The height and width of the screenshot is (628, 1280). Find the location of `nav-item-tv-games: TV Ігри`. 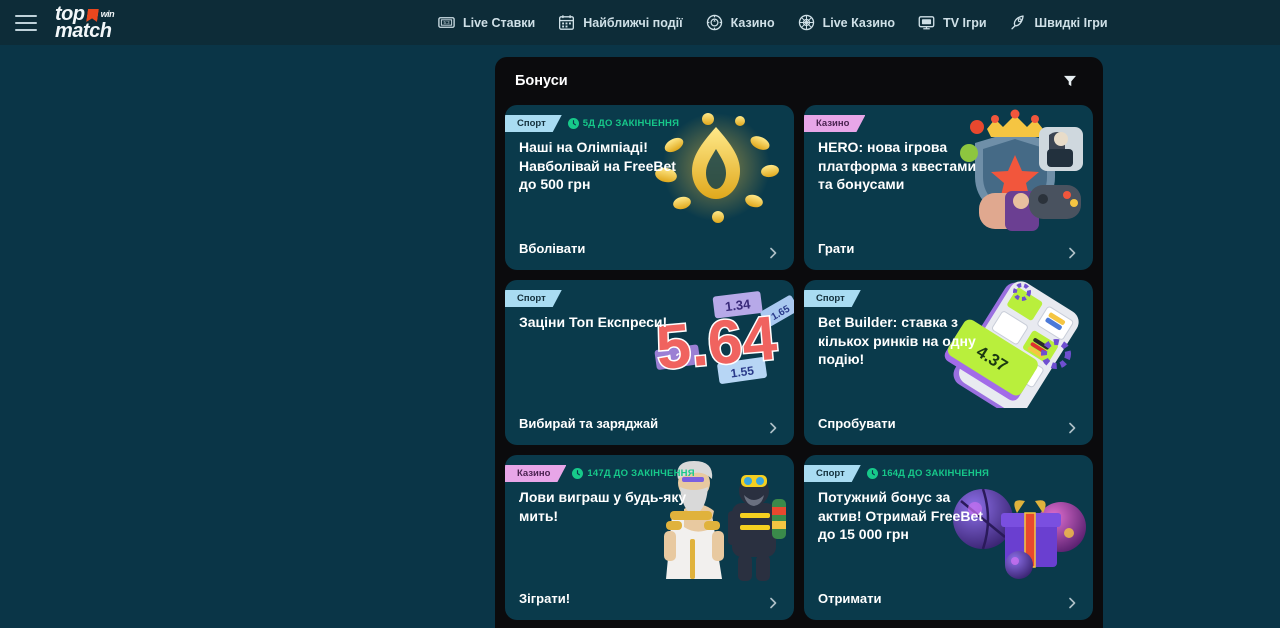

nav-item-tv-games: TV Ігри is located at coordinates (952, 22).